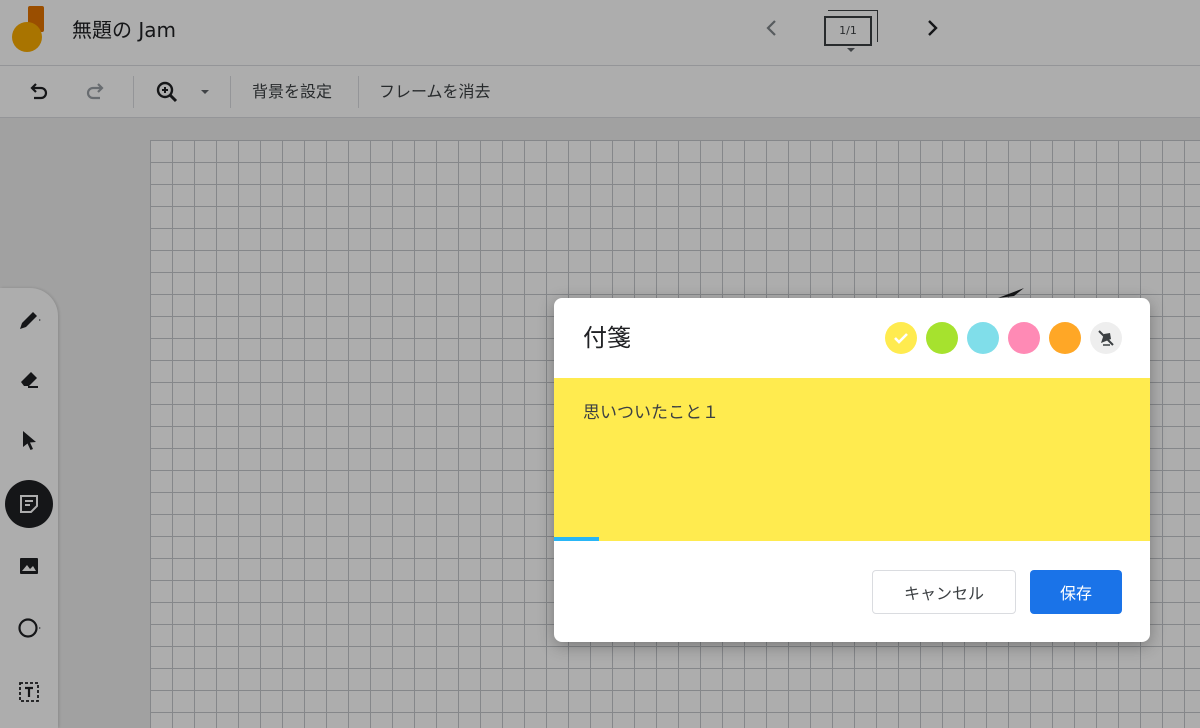 The width and height of the screenshot is (1200, 728). What do you see at coordinates (944, 592) in the screenshot?
I see `cancel-button: キャンセル` at bounding box center [944, 592].